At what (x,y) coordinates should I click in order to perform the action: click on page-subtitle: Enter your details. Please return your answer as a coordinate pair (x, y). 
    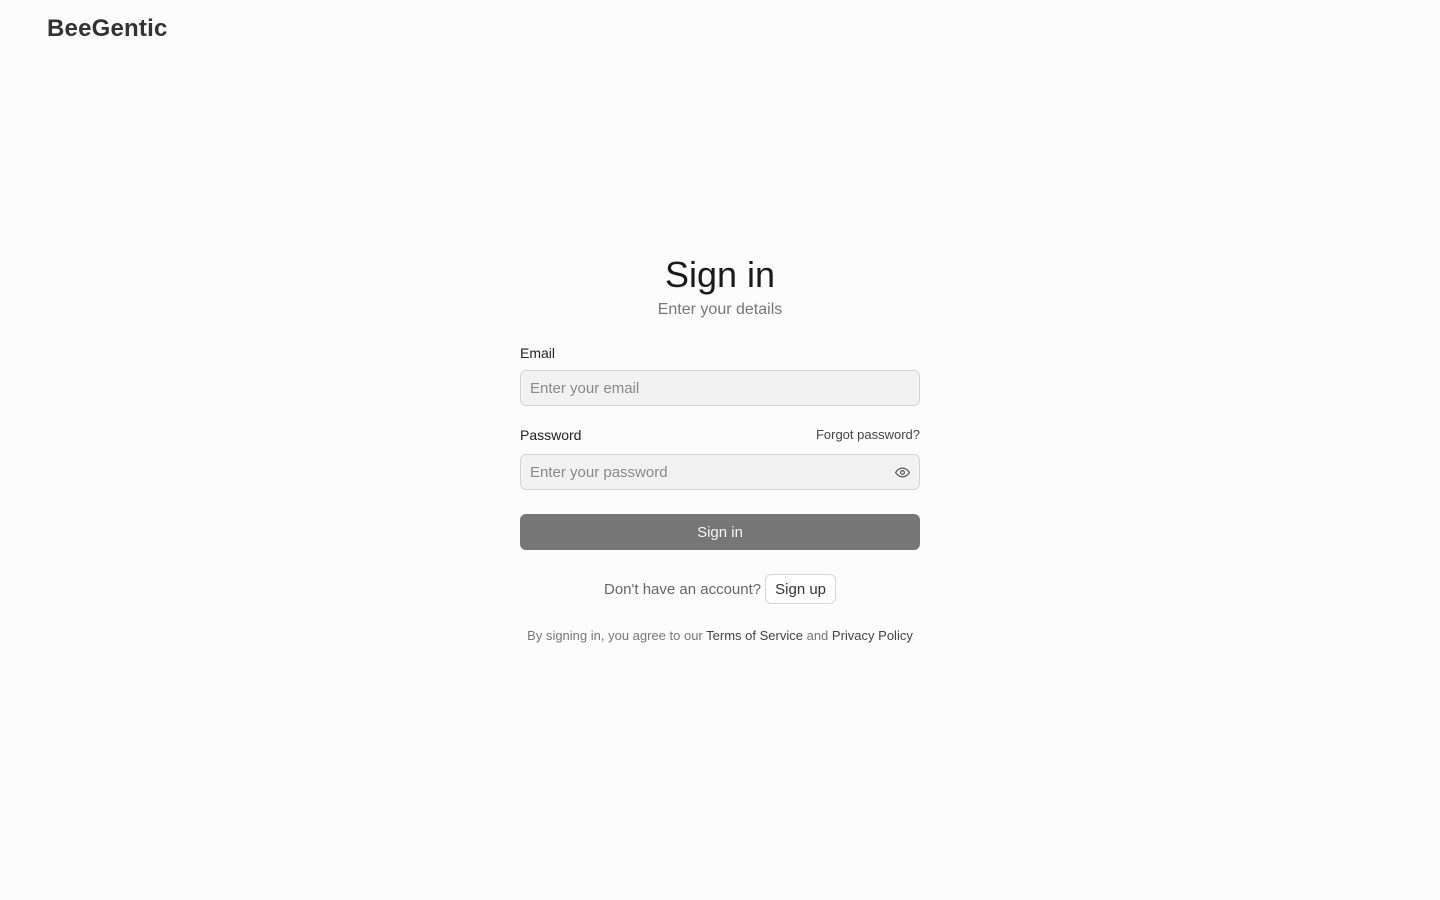
    Looking at the image, I should click on (720, 309).